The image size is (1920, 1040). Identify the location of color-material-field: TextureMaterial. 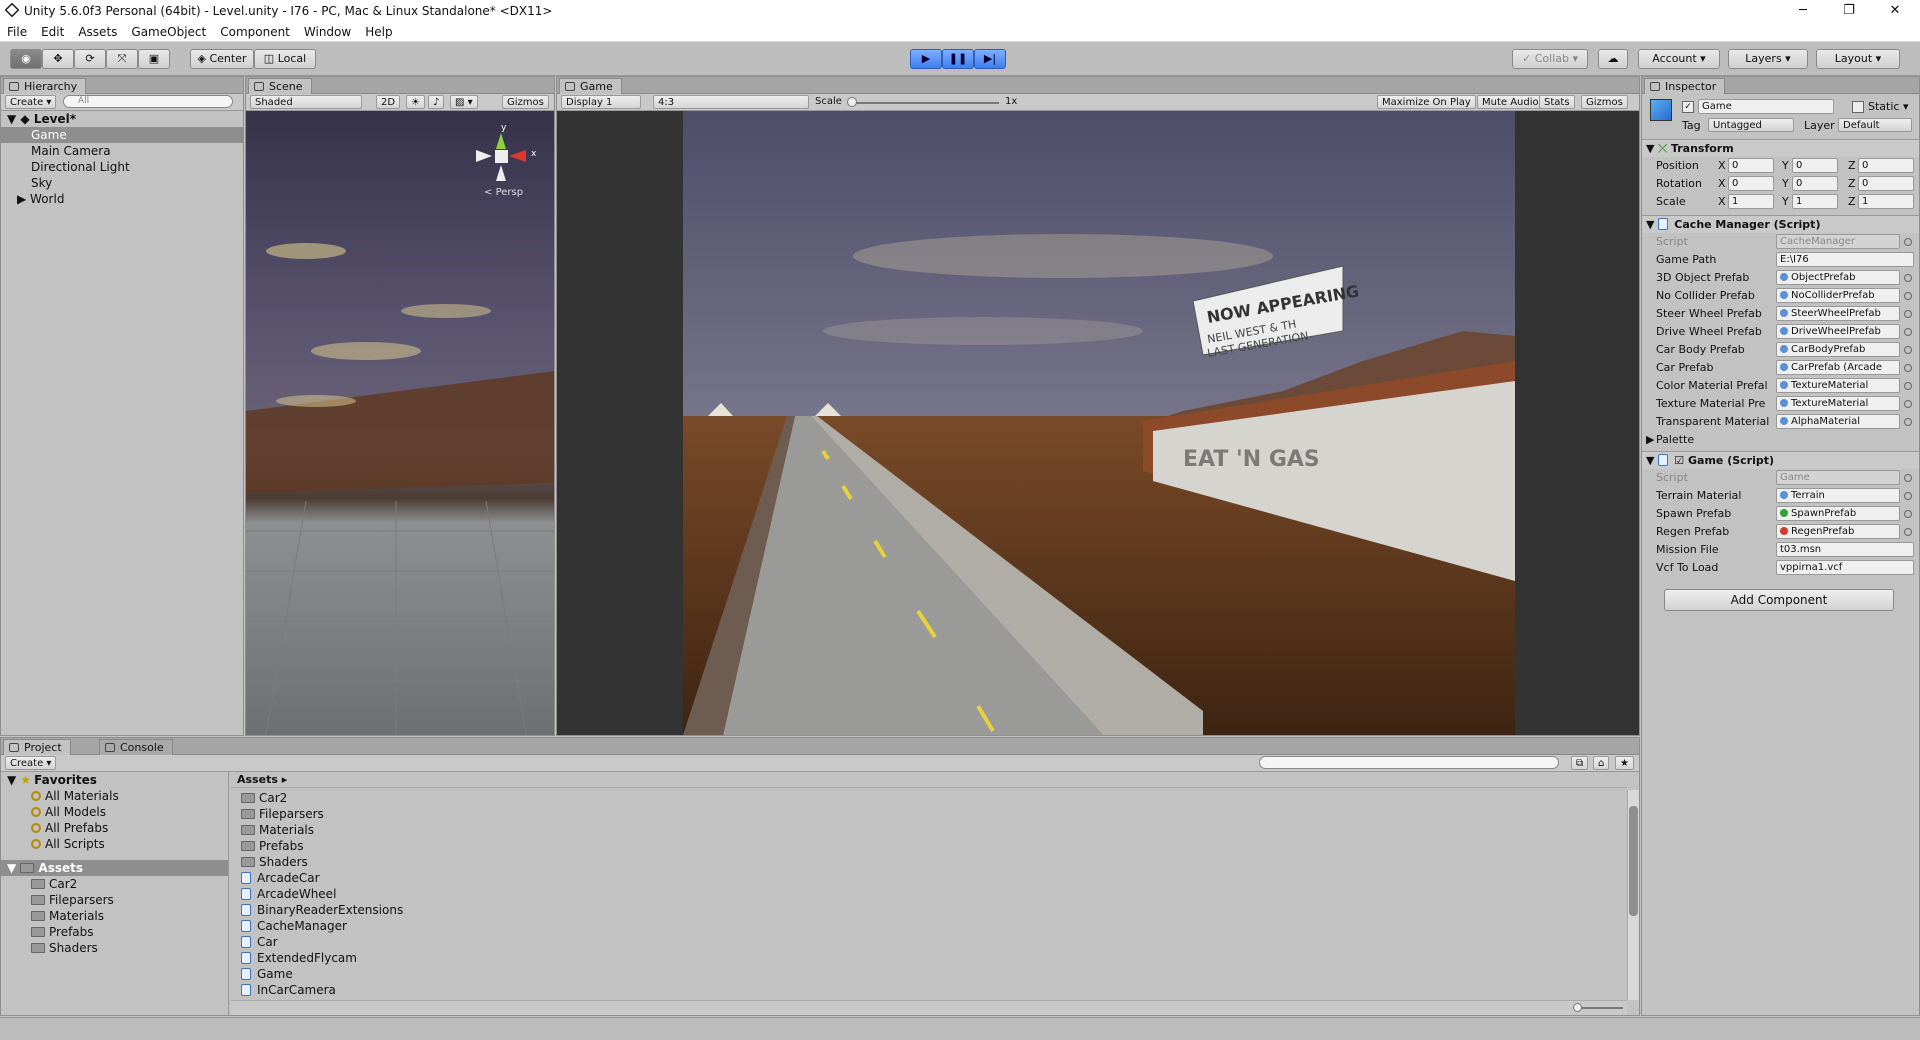
(1838, 385).